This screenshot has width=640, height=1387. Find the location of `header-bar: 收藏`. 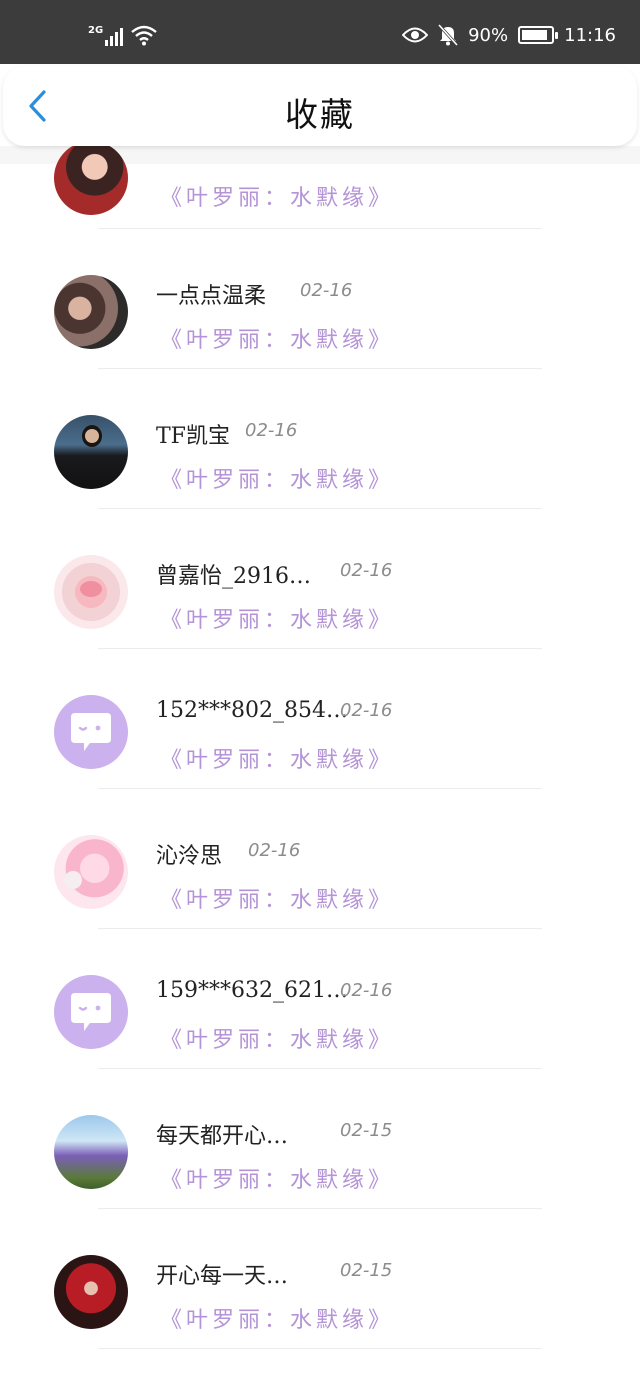

header-bar: 收藏 is located at coordinates (320, 106).